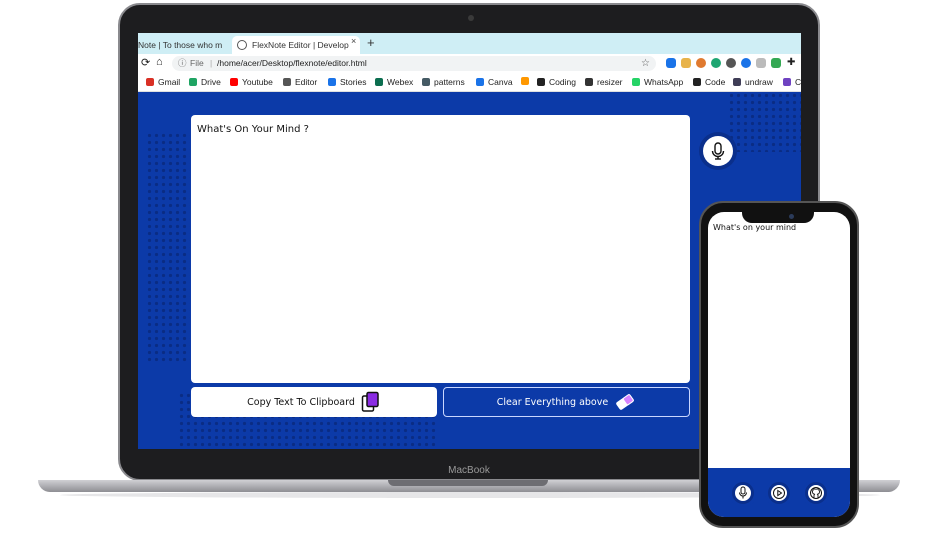  I want to click on tab-flexnote-editor: FlexNote Editor | Develop, so click(296, 45).